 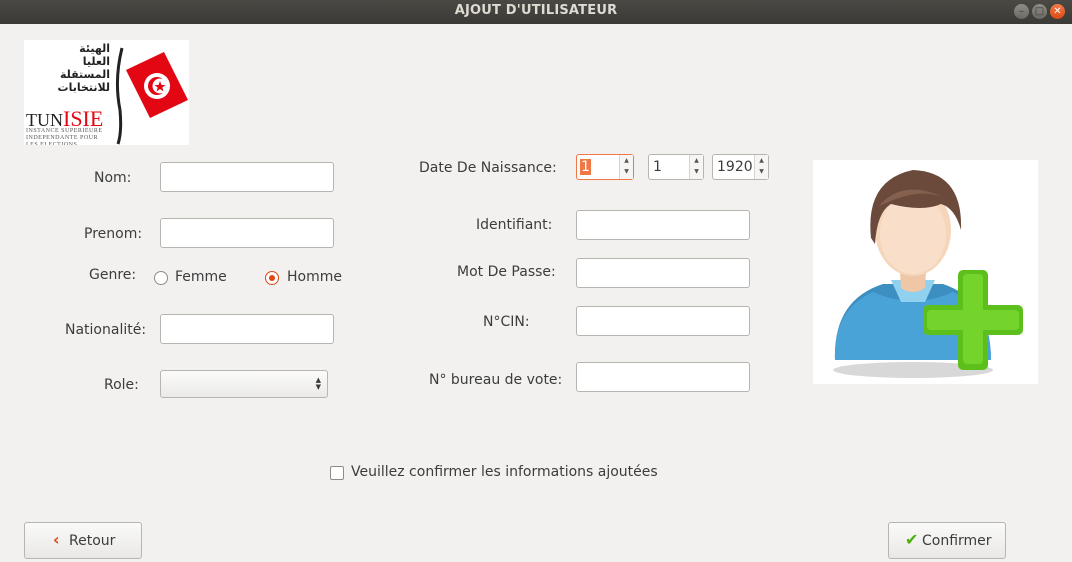 What do you see at coordinates (244, 384) in the screenshot?
I see `role-select: ▲ ▼` at bounding box center [244, 384].